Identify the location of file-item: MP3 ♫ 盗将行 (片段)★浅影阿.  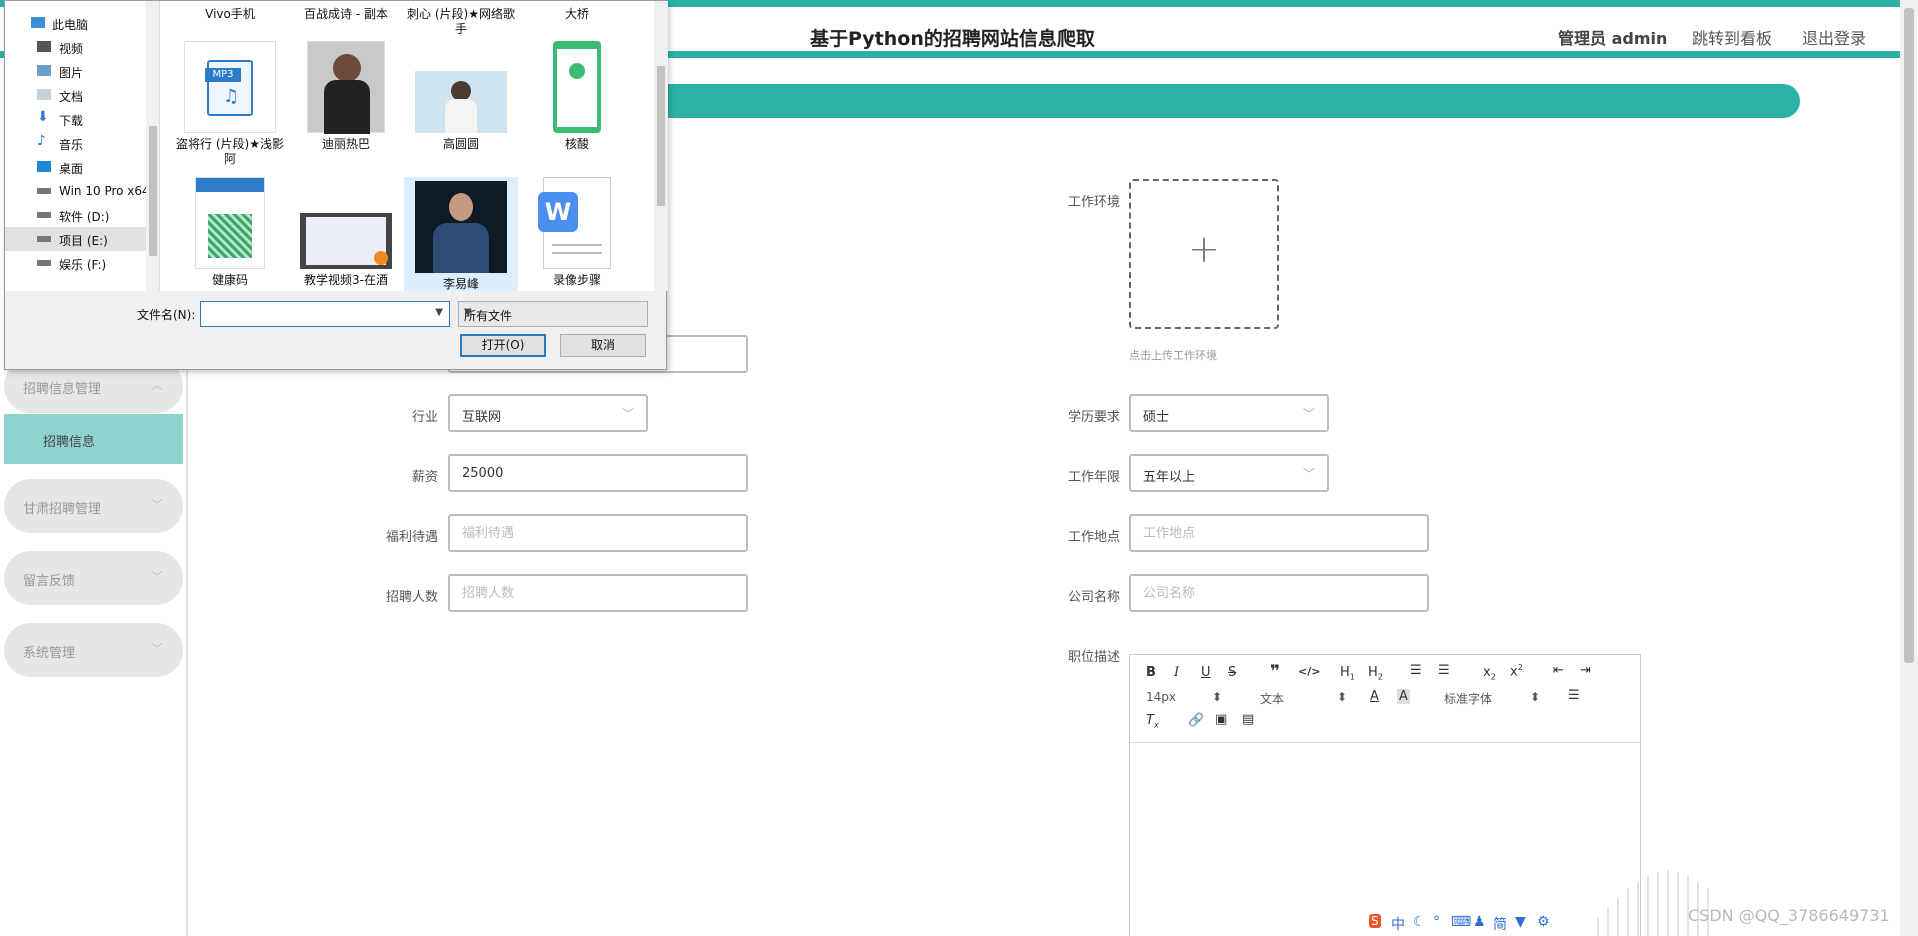
(230, 104).